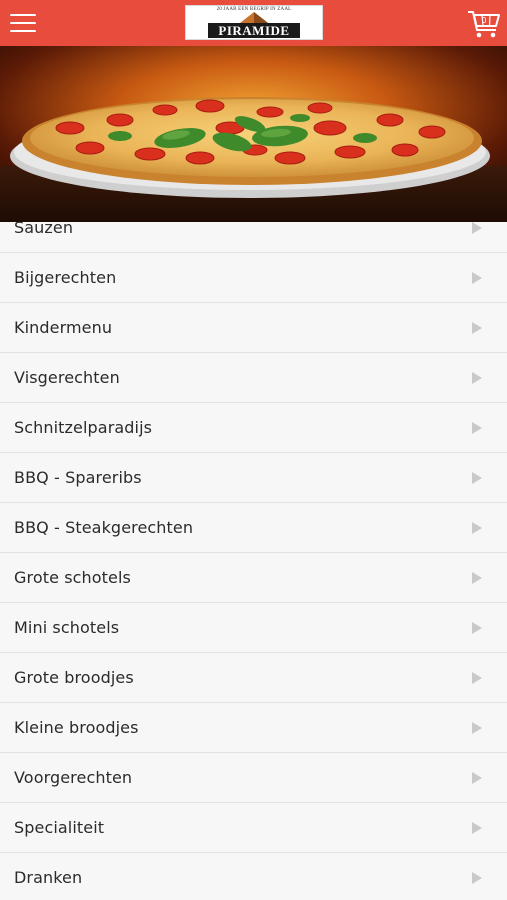 This screenshot has height=900, width=507. What do you see at coordinates (63, 327) in the screenshot?
I see `menu-item-label: Kindermenu` at bounding box center [63, 327].